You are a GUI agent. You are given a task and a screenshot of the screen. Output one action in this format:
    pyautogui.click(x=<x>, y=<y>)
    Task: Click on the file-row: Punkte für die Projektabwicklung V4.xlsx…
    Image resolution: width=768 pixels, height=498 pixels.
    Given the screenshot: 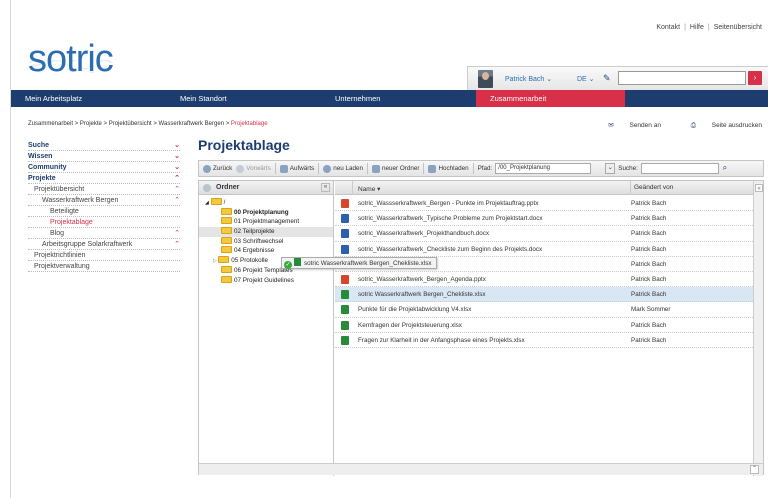 What is the action you would take?
    pyautogui.click(x=544, y=310)
    